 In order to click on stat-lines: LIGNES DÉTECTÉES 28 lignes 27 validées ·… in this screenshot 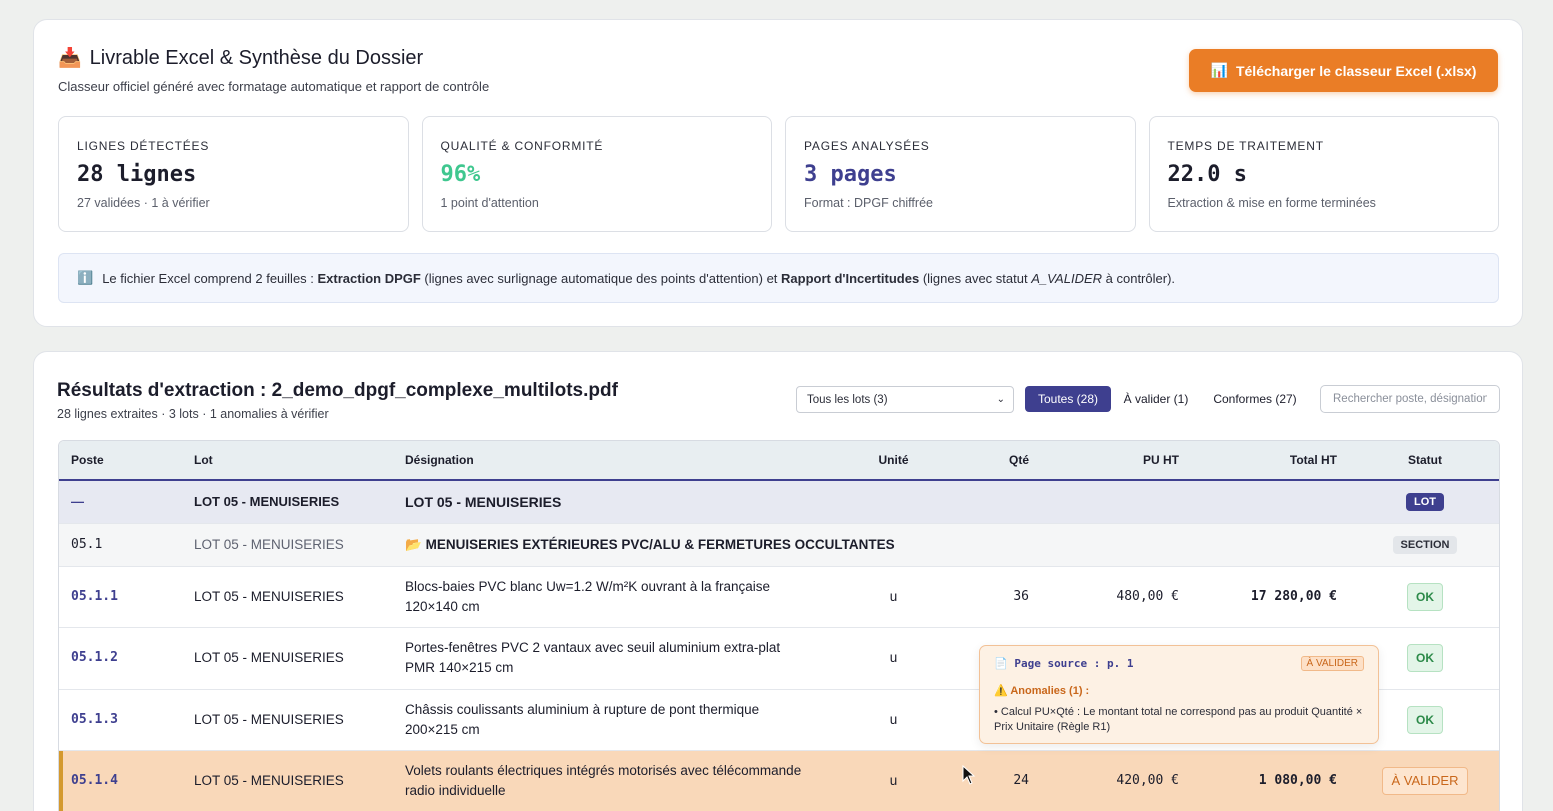, I will do `click(233, 174)`.